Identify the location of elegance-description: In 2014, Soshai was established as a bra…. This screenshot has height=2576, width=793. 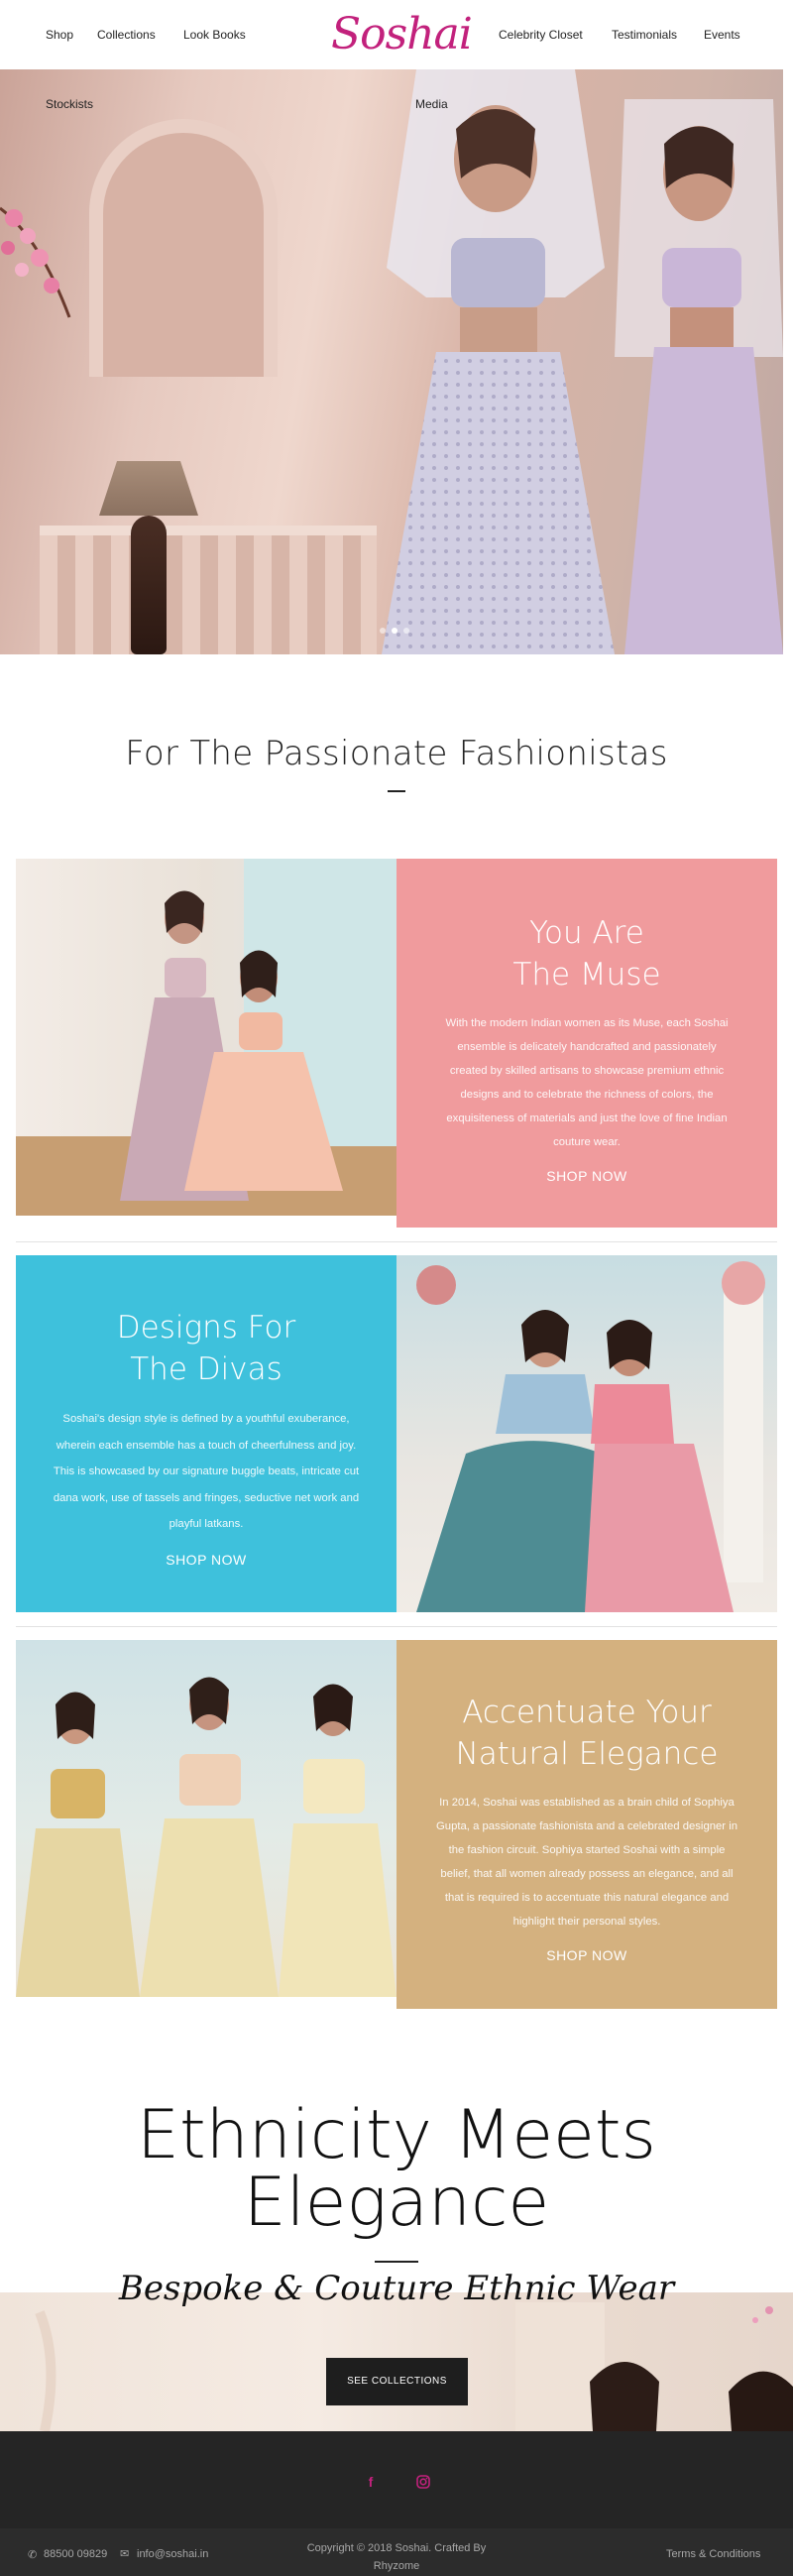
(586, 1863).